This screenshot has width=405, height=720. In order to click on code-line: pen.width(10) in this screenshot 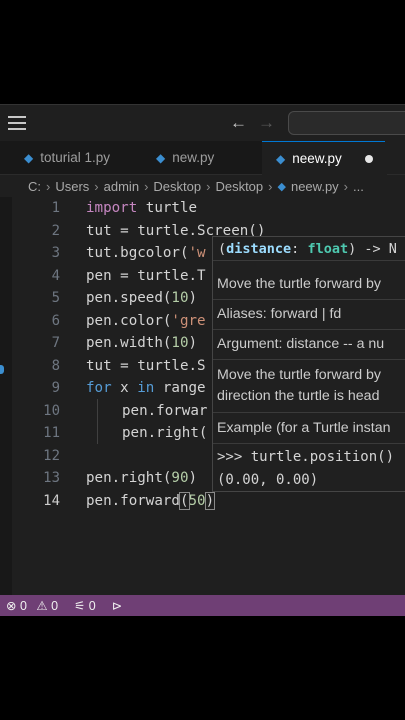, I will do `click(142, 343)`.